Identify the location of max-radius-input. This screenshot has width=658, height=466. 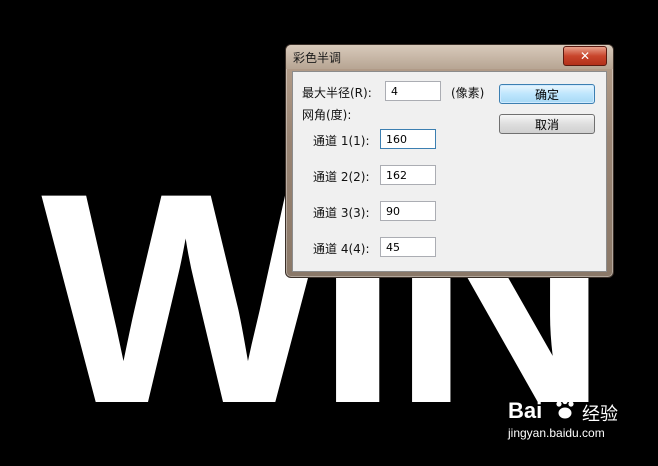
(413, 91).